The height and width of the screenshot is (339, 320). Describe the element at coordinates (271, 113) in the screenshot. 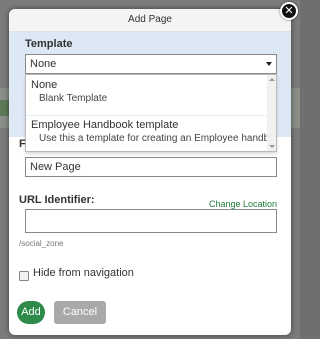

I see `dropdown-scrollbar` at that location.